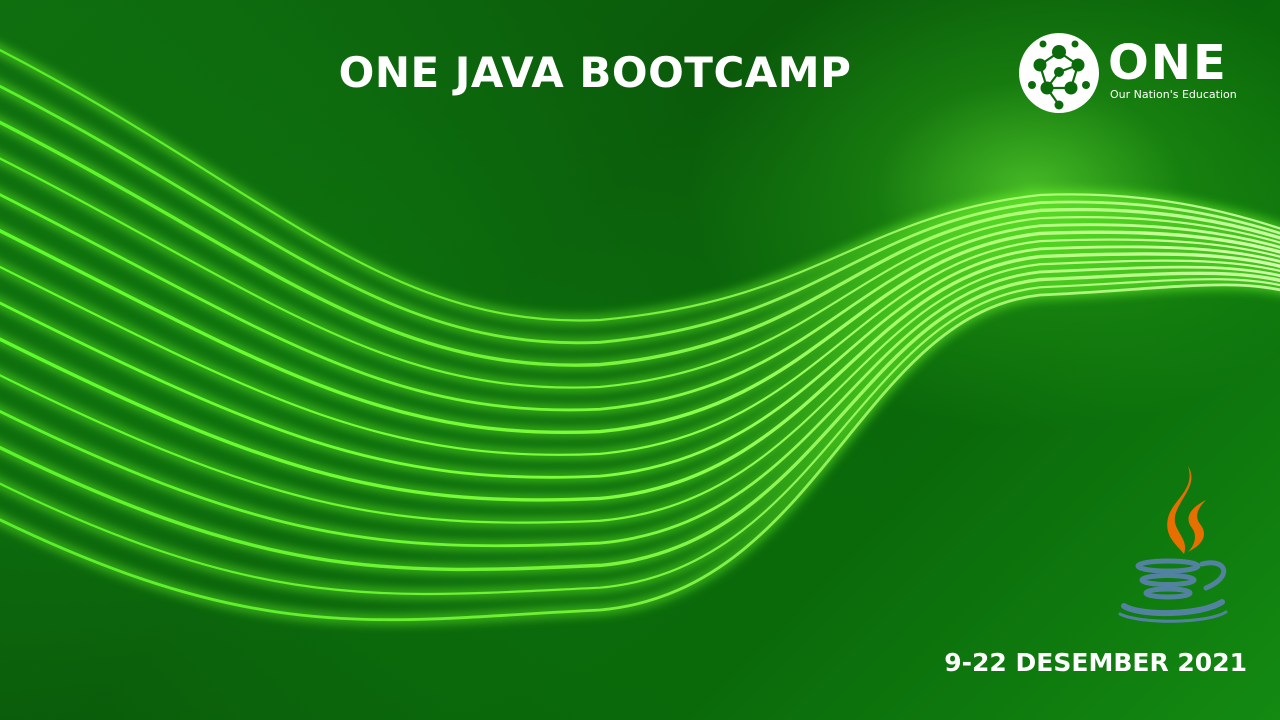 Image resolution: width=1280 pixels, height=720 pixels. I want to click on one-logo: ONE Our Nation's Education, so click(1136, 73).